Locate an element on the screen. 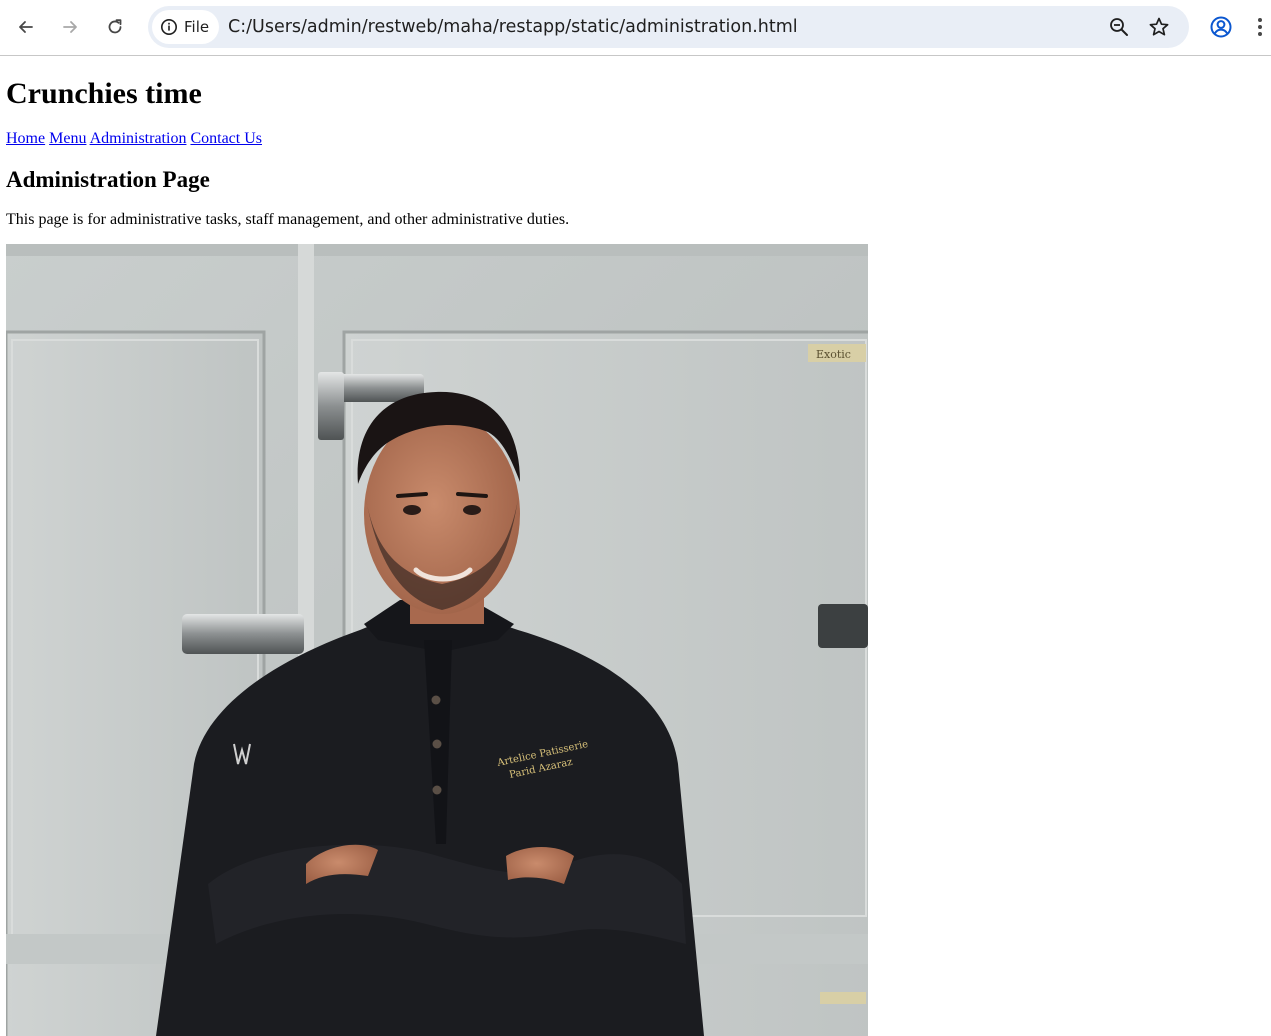 The image size is (1271, 1036). back-button is located at coordinates (26, 27).